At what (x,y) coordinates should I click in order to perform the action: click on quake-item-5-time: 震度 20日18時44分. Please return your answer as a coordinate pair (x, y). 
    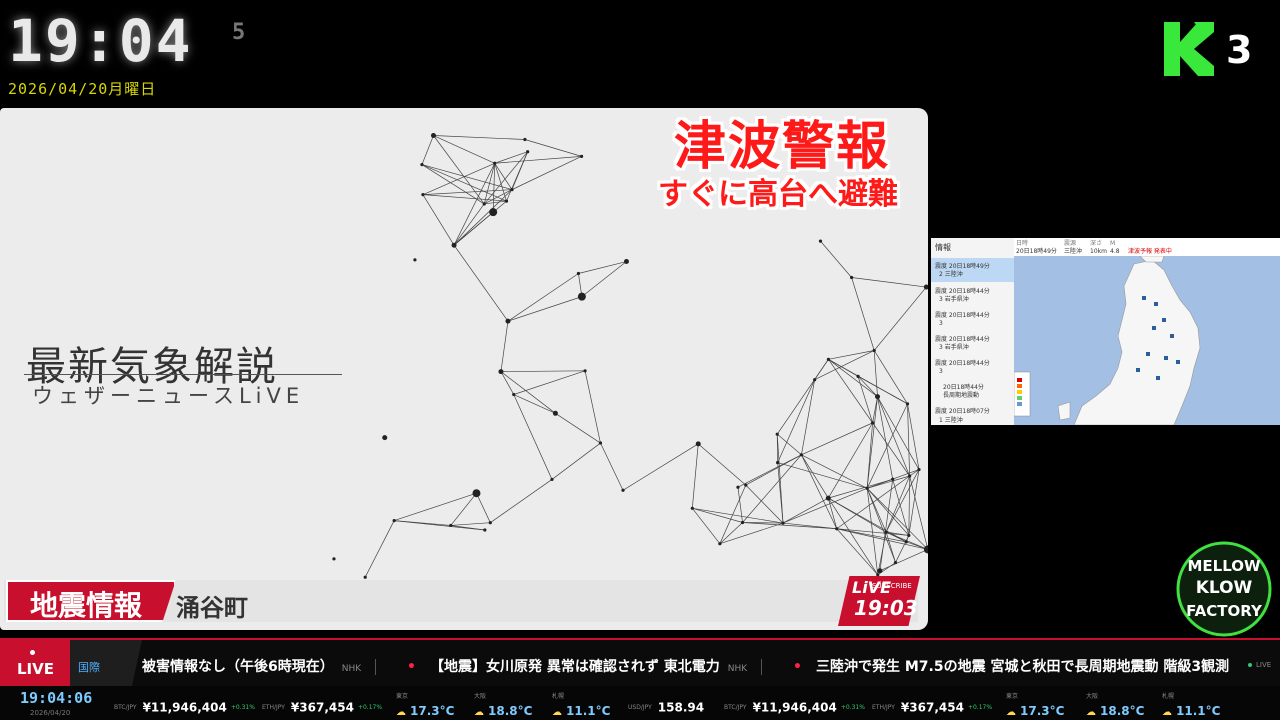
    Looking at the image, I should click on (962, 363).